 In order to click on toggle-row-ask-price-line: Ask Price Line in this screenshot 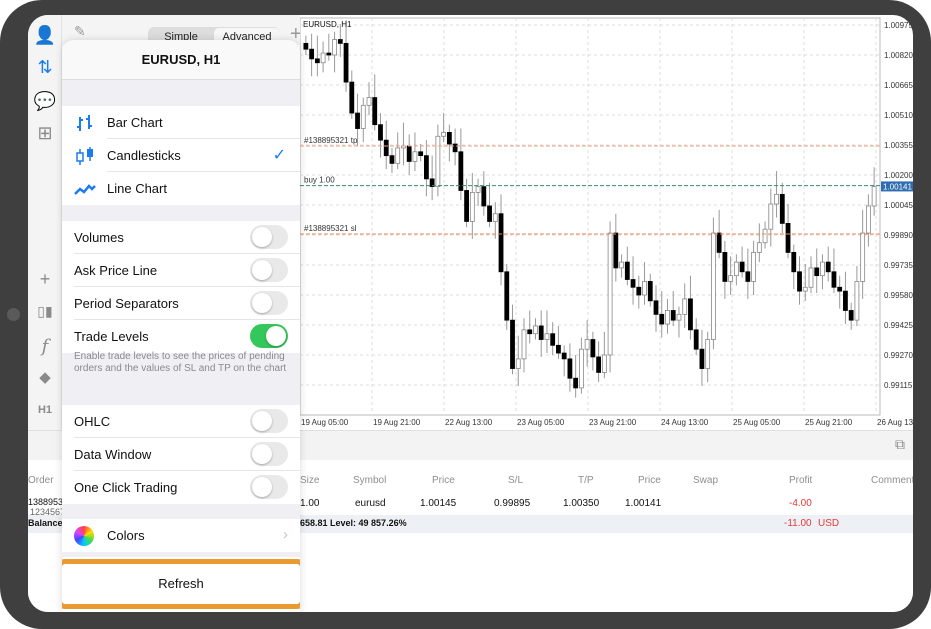, I will do `click(181, 270)`.